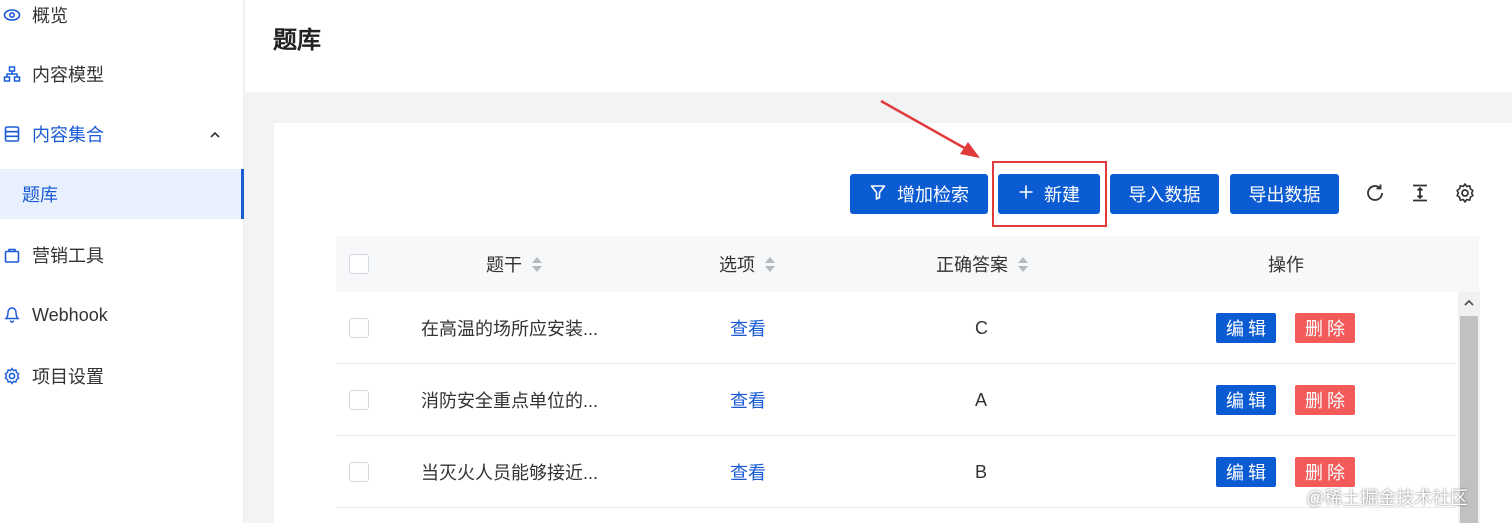 This screenshot has height=523, width=1512. I want to click on table-row: 在高温的场所应安装... 查看 C 编辑 删除, so click(896, 328).